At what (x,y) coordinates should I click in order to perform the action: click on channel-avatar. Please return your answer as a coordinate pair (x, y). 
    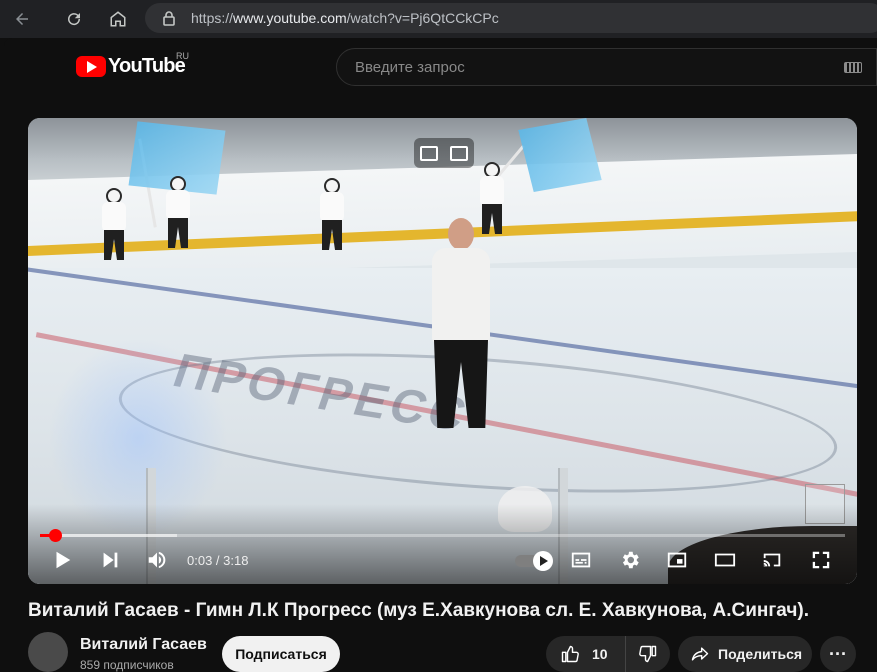
    Looking at the image, I should click on (48, 652).